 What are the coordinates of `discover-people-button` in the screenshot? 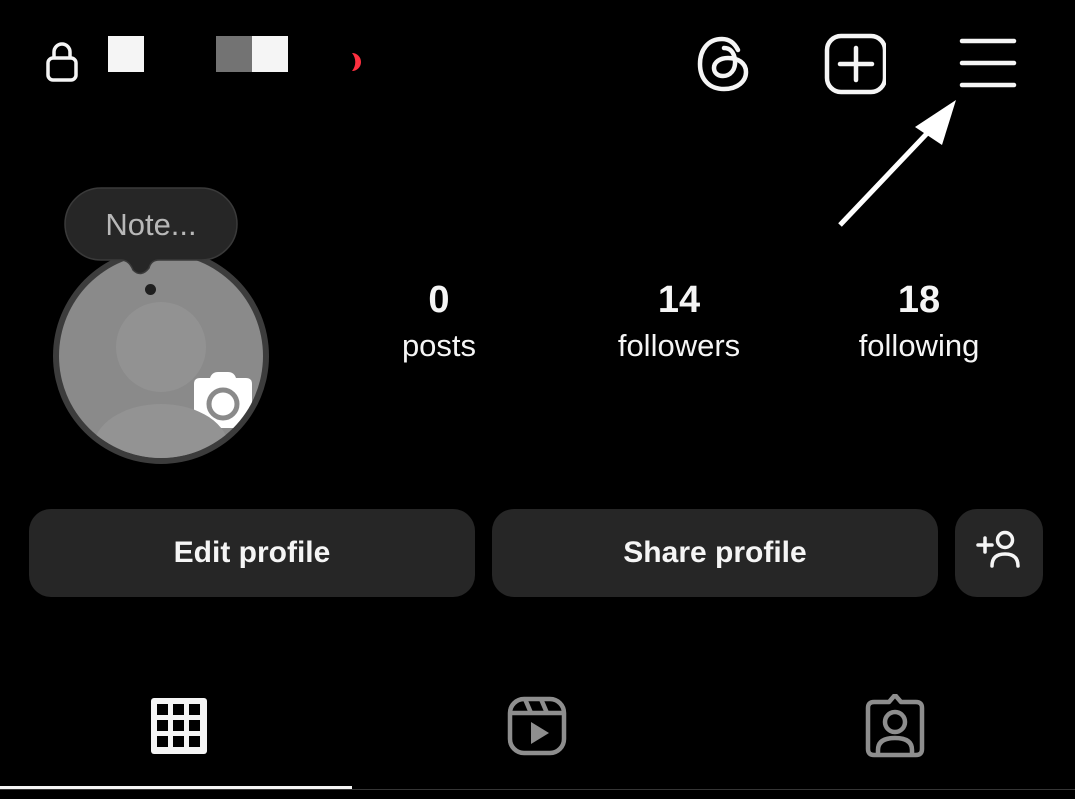 It's located at (999, 553).